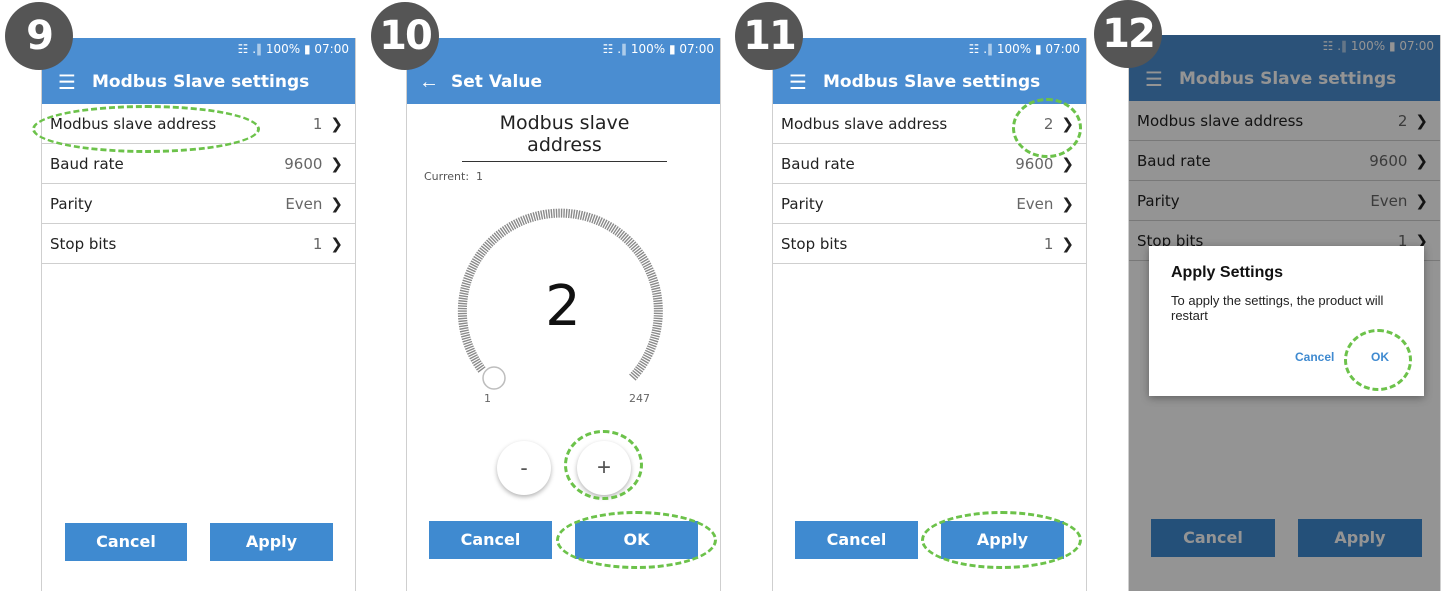  I want to click on dial-handle, so click(494, 378).